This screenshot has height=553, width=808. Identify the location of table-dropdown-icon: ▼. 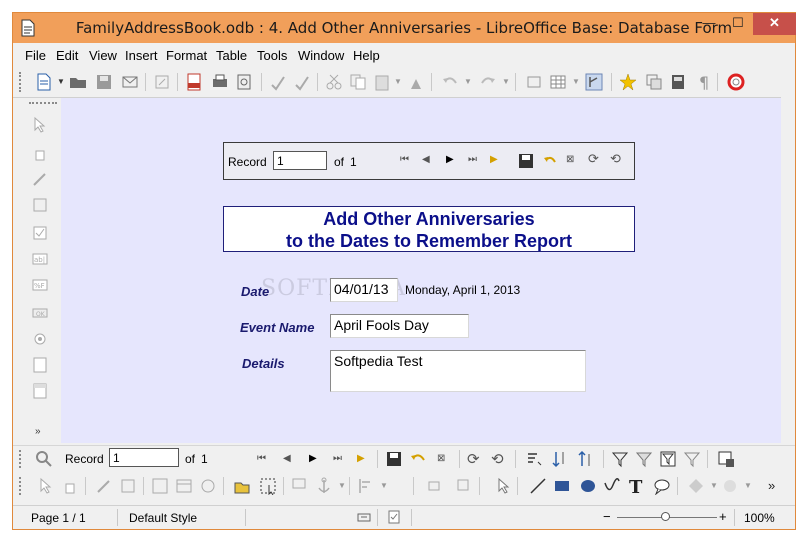
(576, 81).